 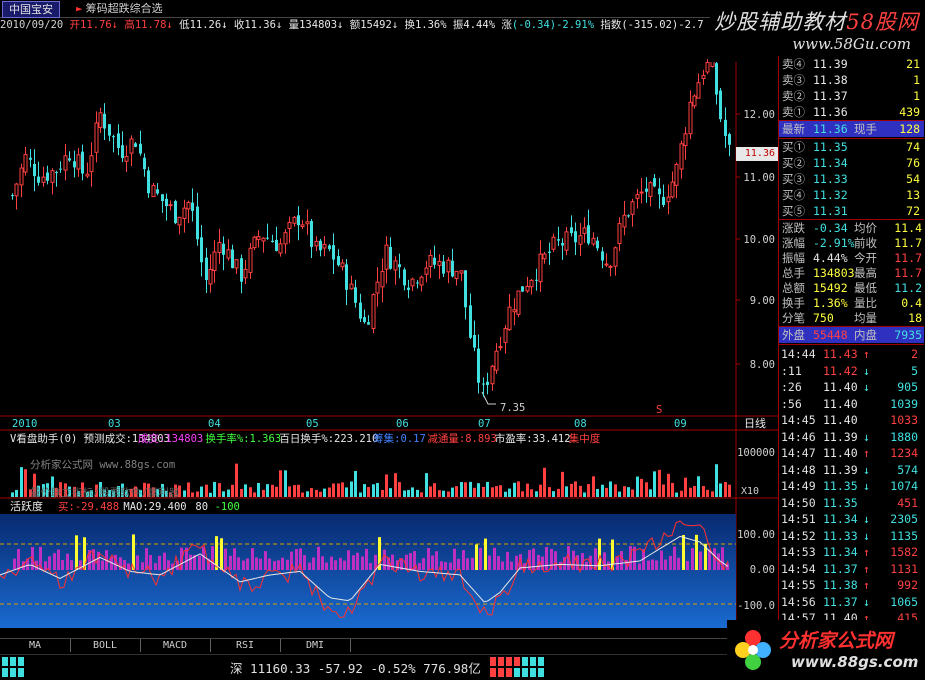 What do you see at coordinates (175, 645) in the screenshot?
I see `indicator-tab-macd: MACD` at bounding box center [175, 645].